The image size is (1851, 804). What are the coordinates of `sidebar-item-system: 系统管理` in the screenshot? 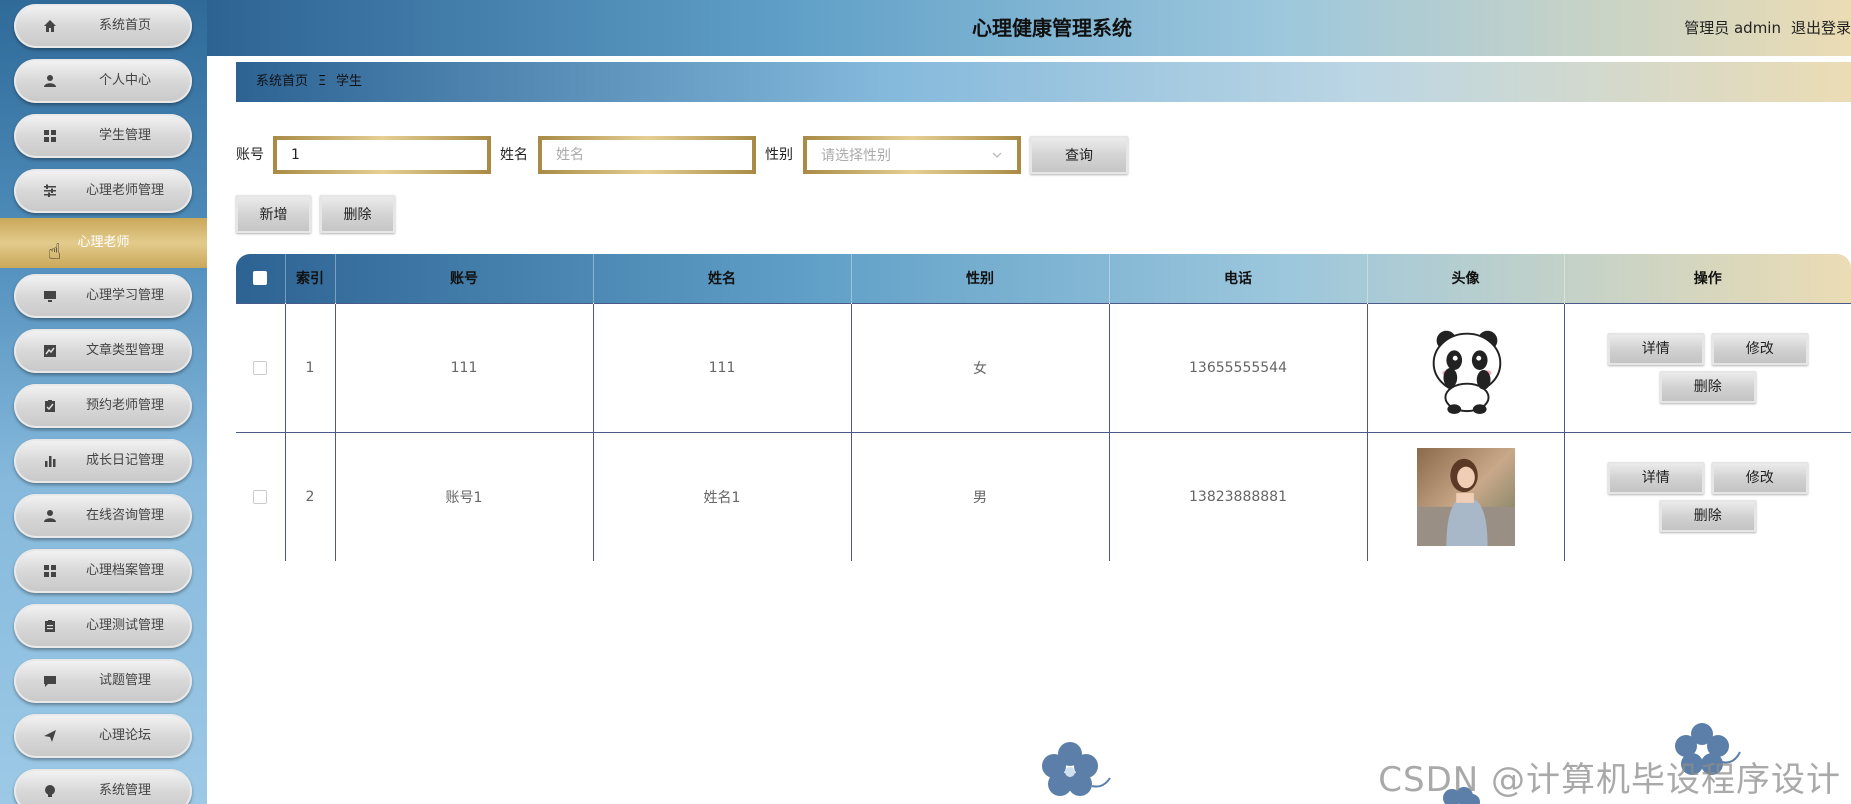 It's located at (103, 786).